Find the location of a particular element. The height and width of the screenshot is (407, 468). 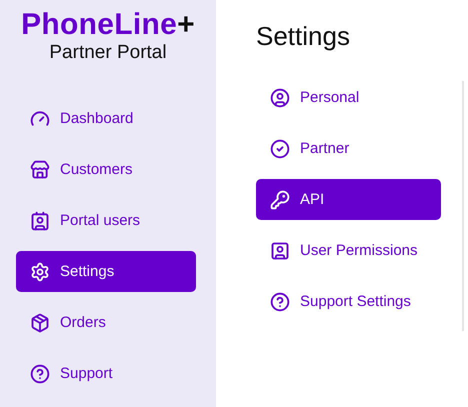

user-icon is located at coordinates (280, 98).